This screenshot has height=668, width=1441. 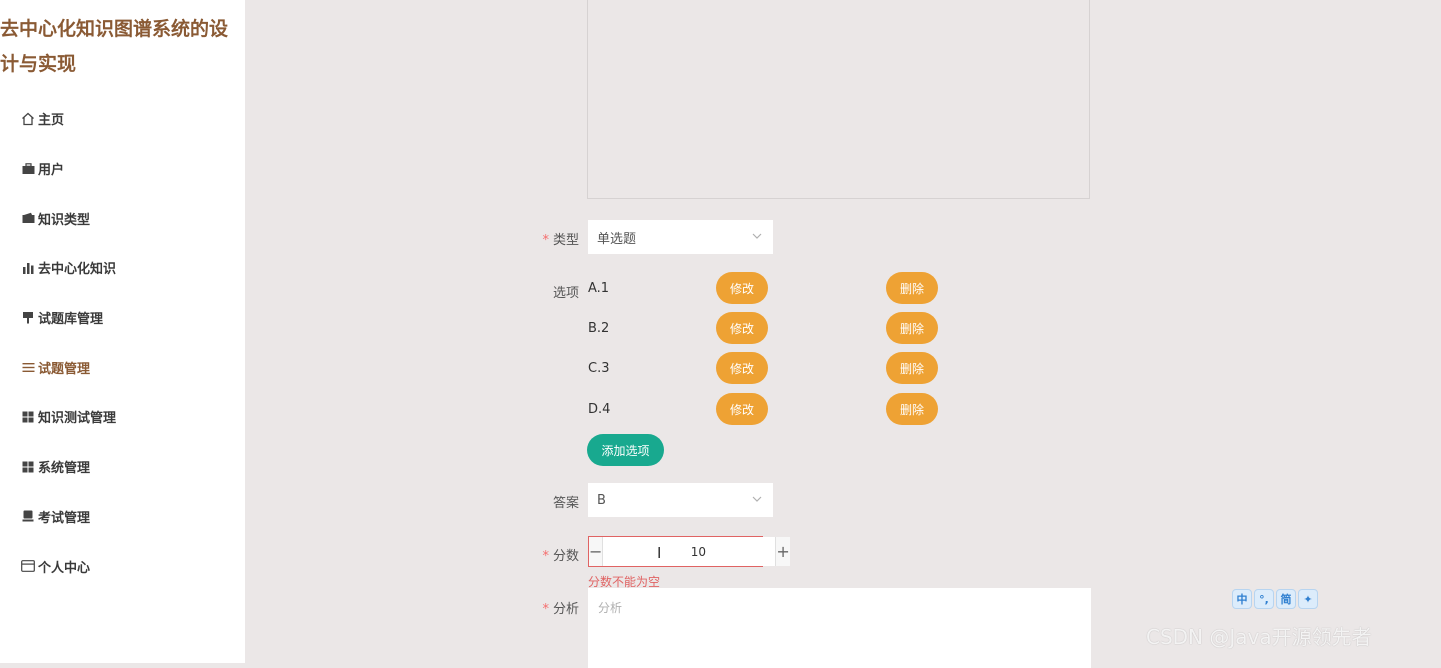 What do you see at coordinates (680, 237) in the screenshot?
I see `type-select: 单选题` at bounding box center [680, 237].